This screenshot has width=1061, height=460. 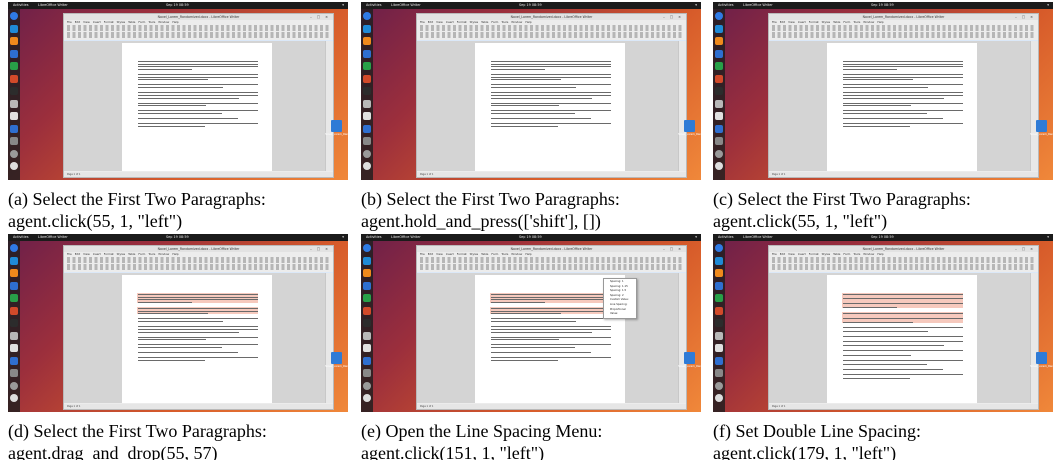 What do you see at coordinates (367, 78) in the screenshot?
I see `impress-icon` at bounding box center [367, 78].